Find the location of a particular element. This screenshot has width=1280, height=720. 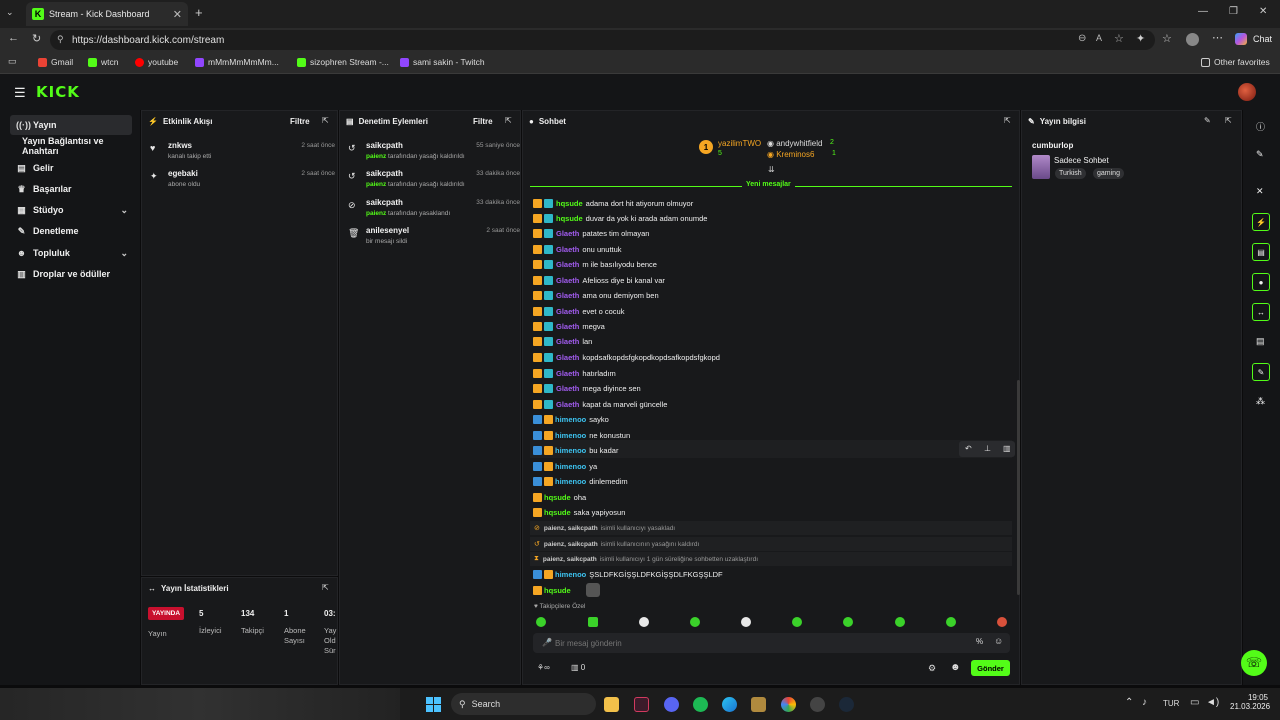

chat-settings-icon: ⚙ is located at coordinates (932, 668).